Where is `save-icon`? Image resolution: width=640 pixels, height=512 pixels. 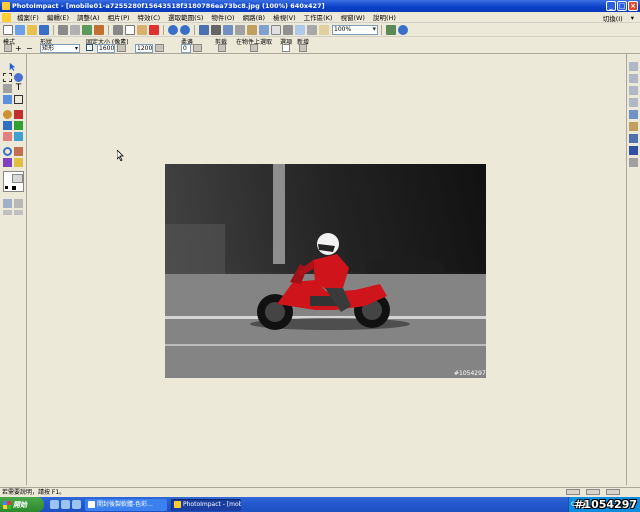 save-icon is located at coordinates (44, 29).